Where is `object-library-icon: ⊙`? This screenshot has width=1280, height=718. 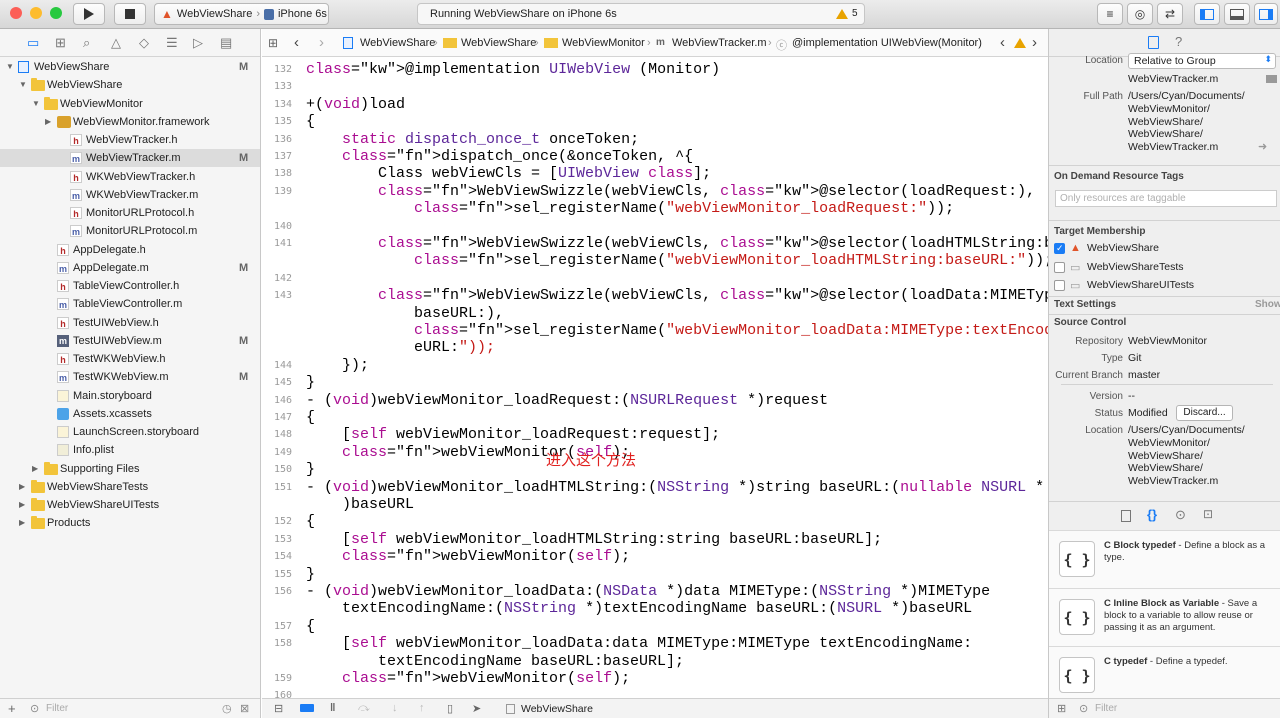 object-library-icon: ⊙ is located at coordinates (1180, 515).